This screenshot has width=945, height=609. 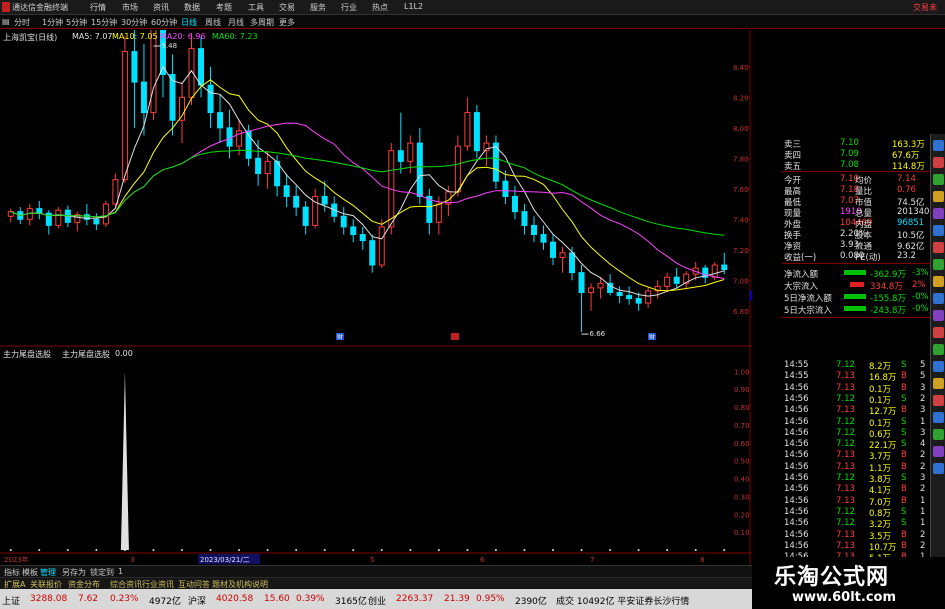 I want to click on period-tab: 30分钟, so click(x=134, y=22).